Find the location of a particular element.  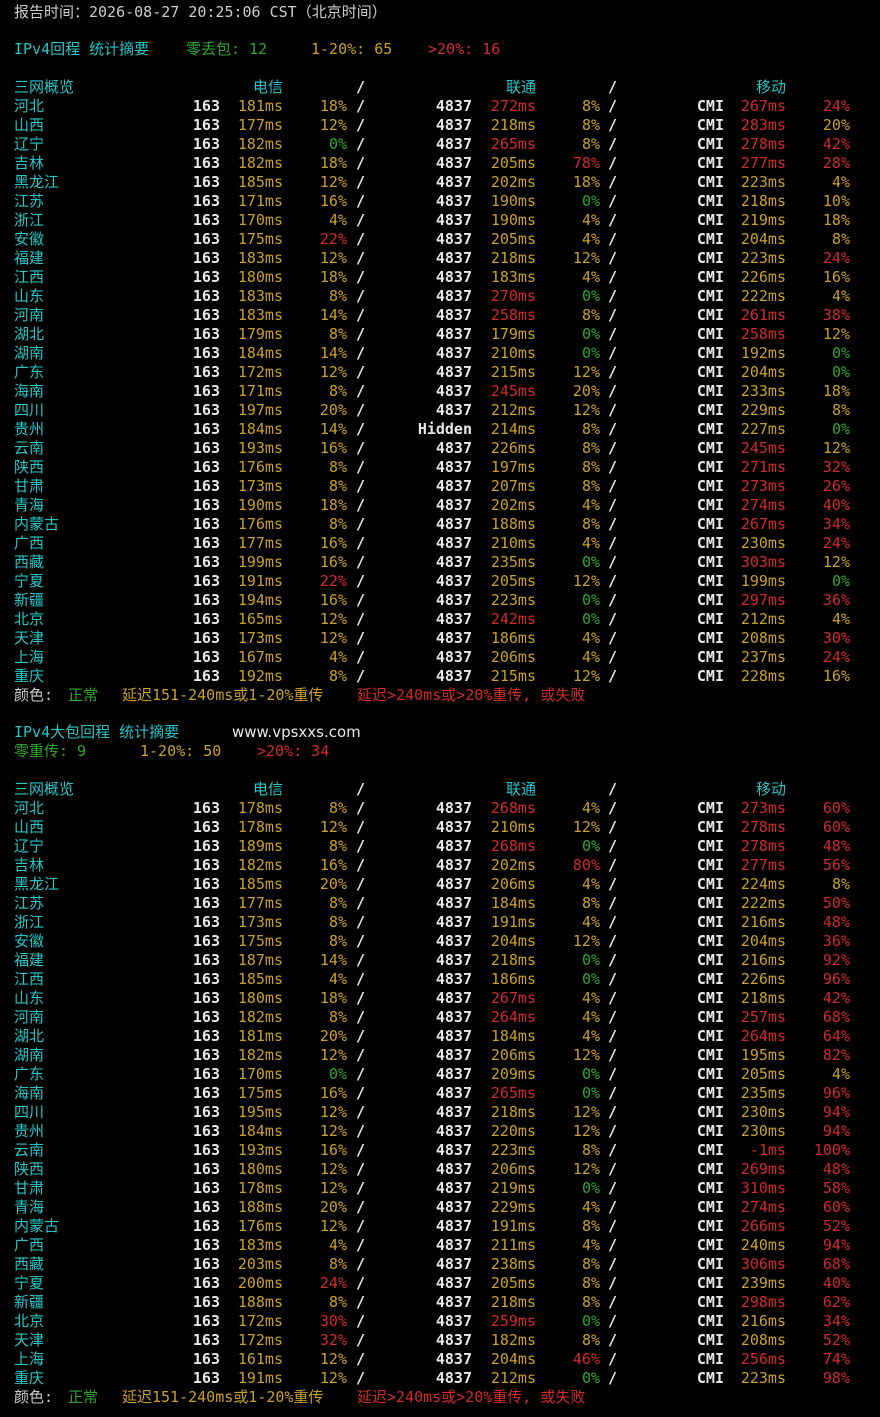

cu-latency: 205ms is located at coordinates (513, 581).